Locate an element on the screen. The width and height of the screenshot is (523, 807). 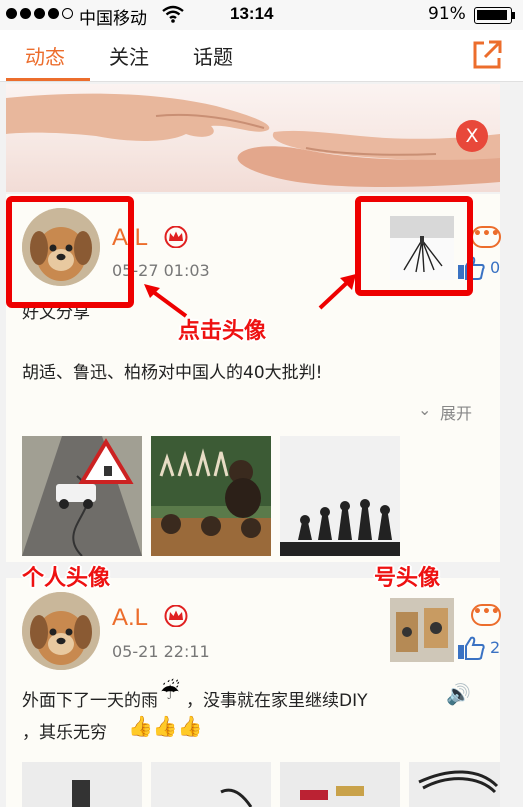
puppy-avatar-image is located at coordinates (61, 631).